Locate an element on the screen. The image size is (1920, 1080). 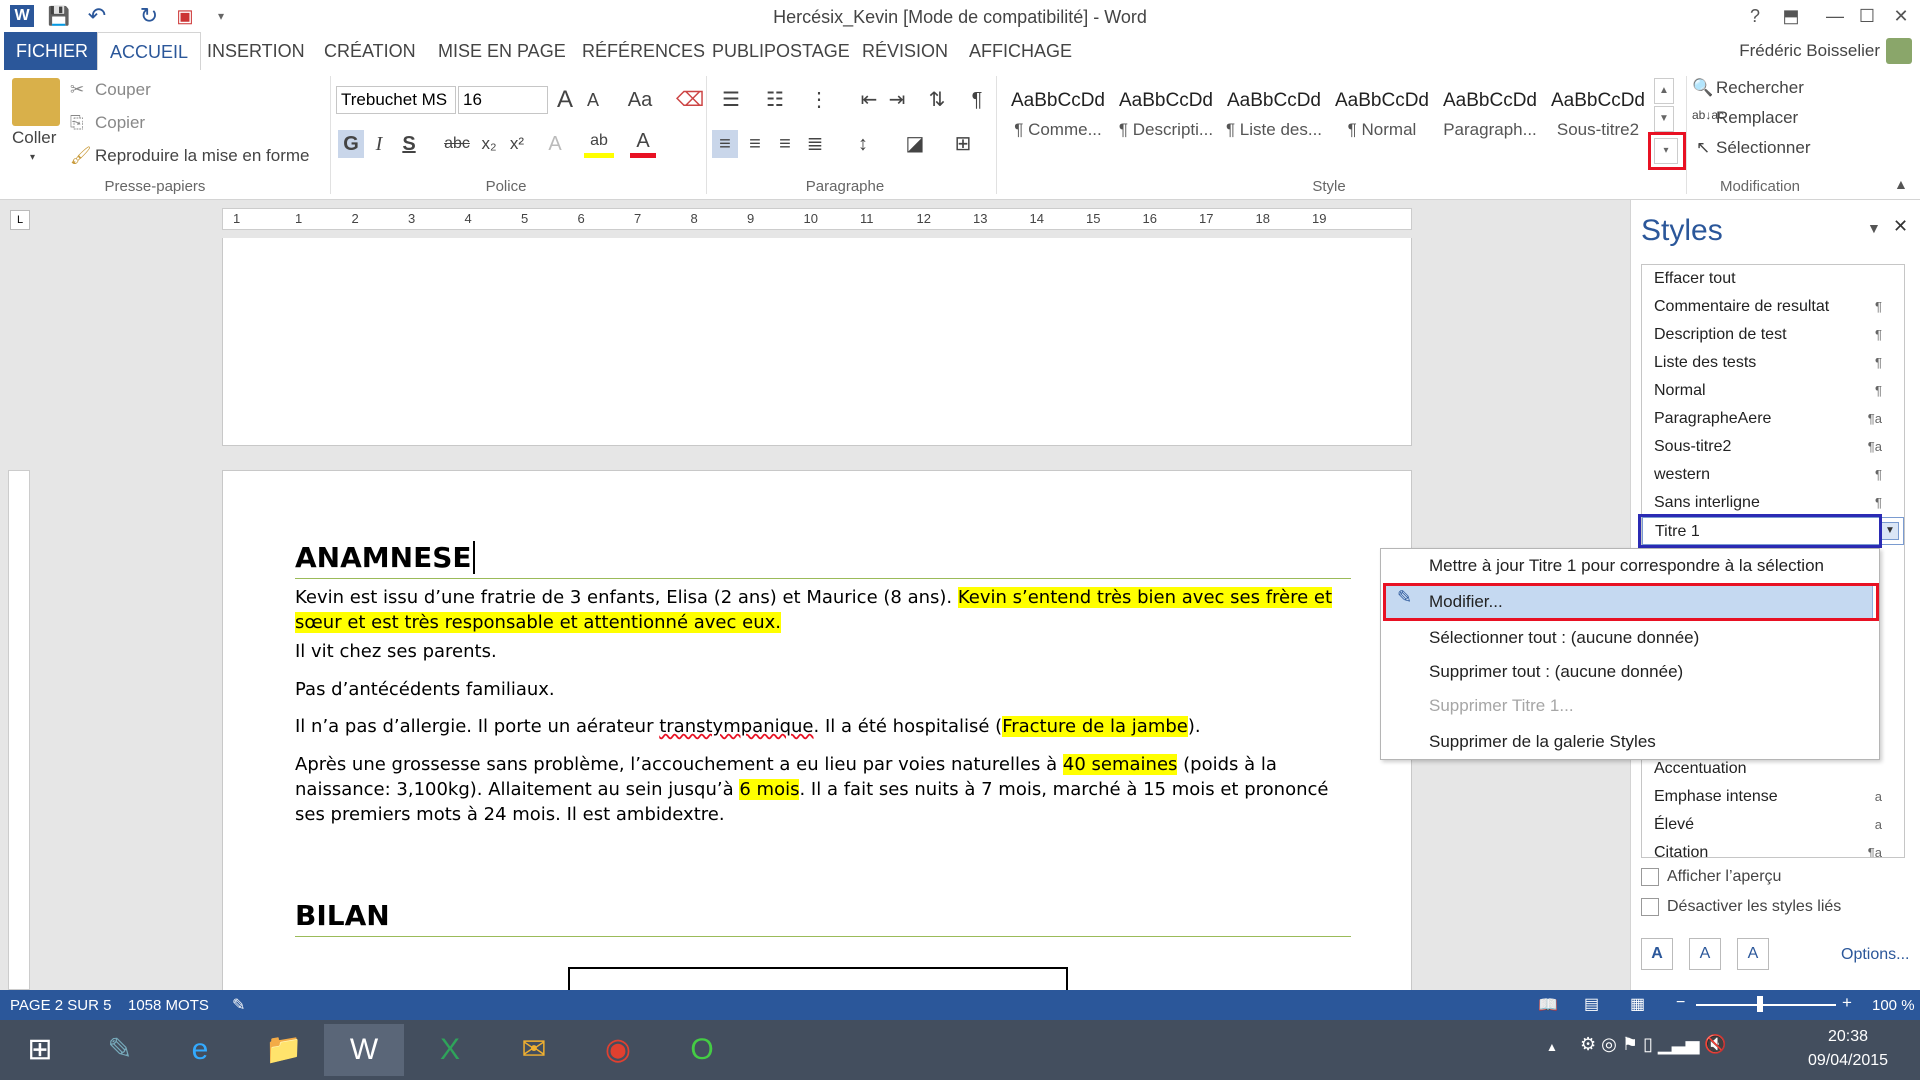
mail-app-icon: ✉ is located at coordinates (534, 1050).